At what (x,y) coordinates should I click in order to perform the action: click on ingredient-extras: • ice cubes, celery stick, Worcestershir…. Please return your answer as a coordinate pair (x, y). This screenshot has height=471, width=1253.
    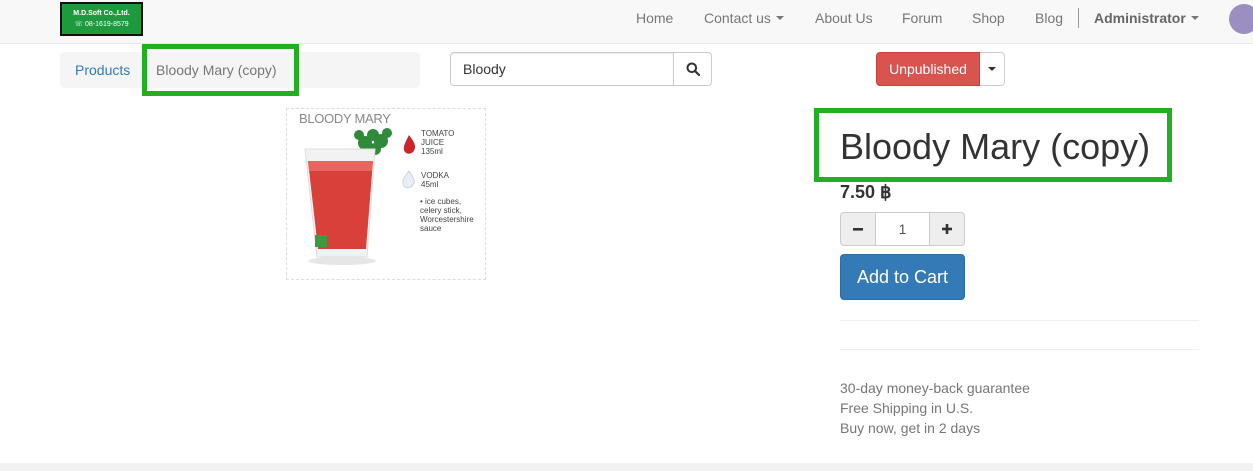
    Looking at the image, I should click on (447, 215).